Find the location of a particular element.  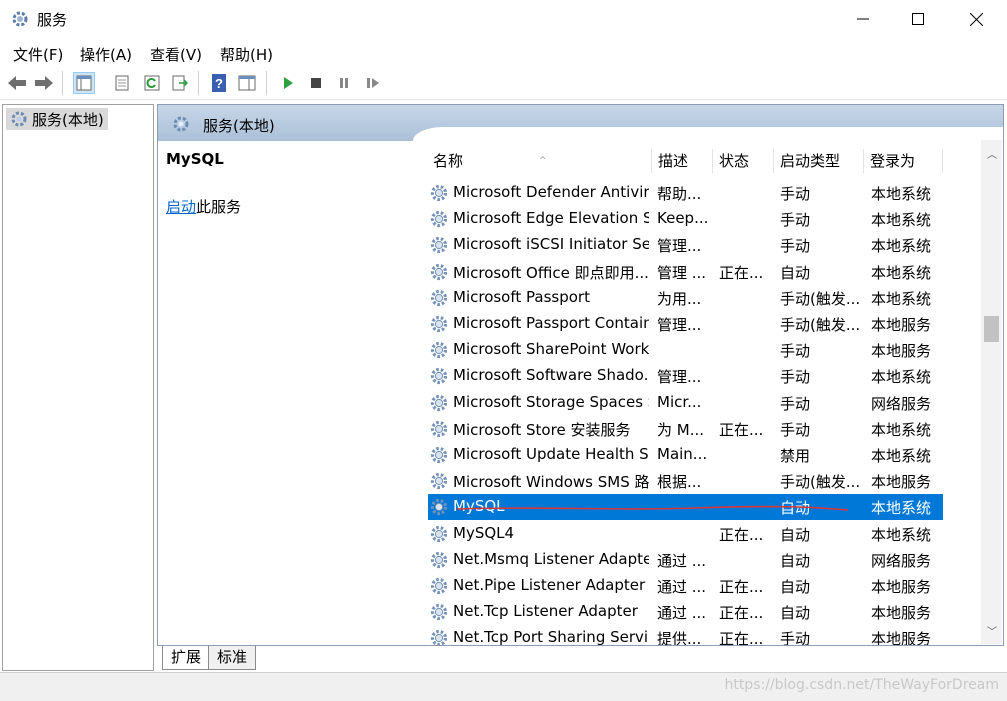

column-header-log-on-as: 登录为 is located at coordinates (903, 161).